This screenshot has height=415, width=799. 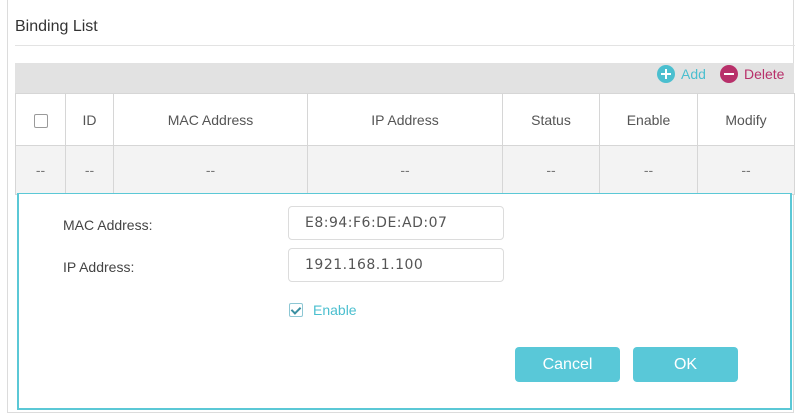 What do you see at coordinates (551, 119) in the screenshot?
I see `header-status: Status` at bounding box center [551, 119].